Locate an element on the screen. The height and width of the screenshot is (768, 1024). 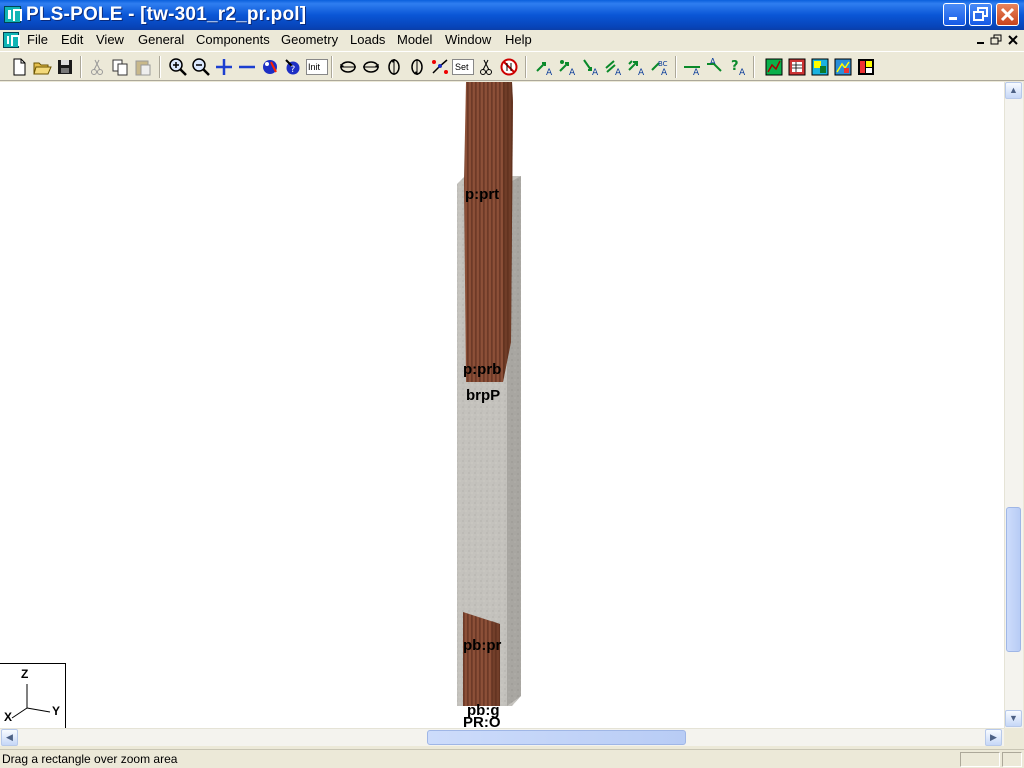
menu-file: File is located at coordinates (37, 39).